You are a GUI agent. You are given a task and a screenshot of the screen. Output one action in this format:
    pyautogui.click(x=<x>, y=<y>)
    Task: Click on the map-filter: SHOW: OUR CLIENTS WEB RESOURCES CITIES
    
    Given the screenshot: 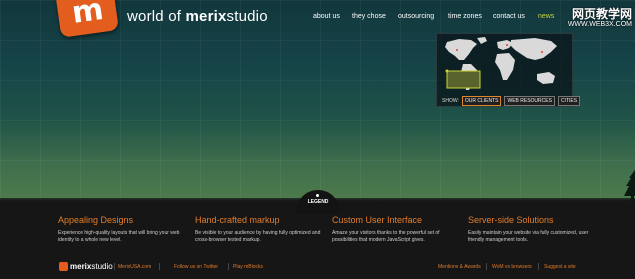 What is the action you would take?
    pyautogui.click(x=511, y=101)
    